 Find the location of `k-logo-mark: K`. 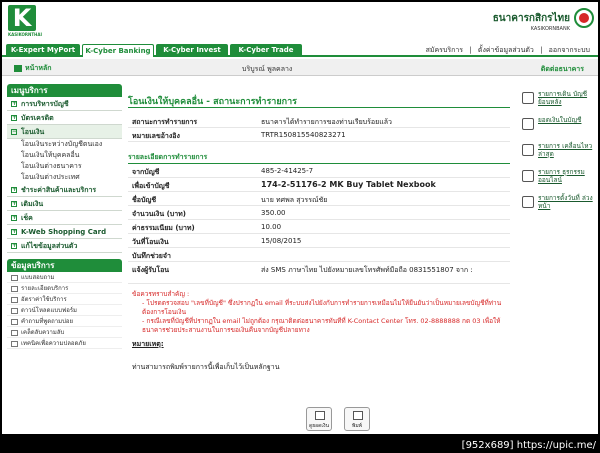

k-logo-mark: K is located at coordinates (22, 18).